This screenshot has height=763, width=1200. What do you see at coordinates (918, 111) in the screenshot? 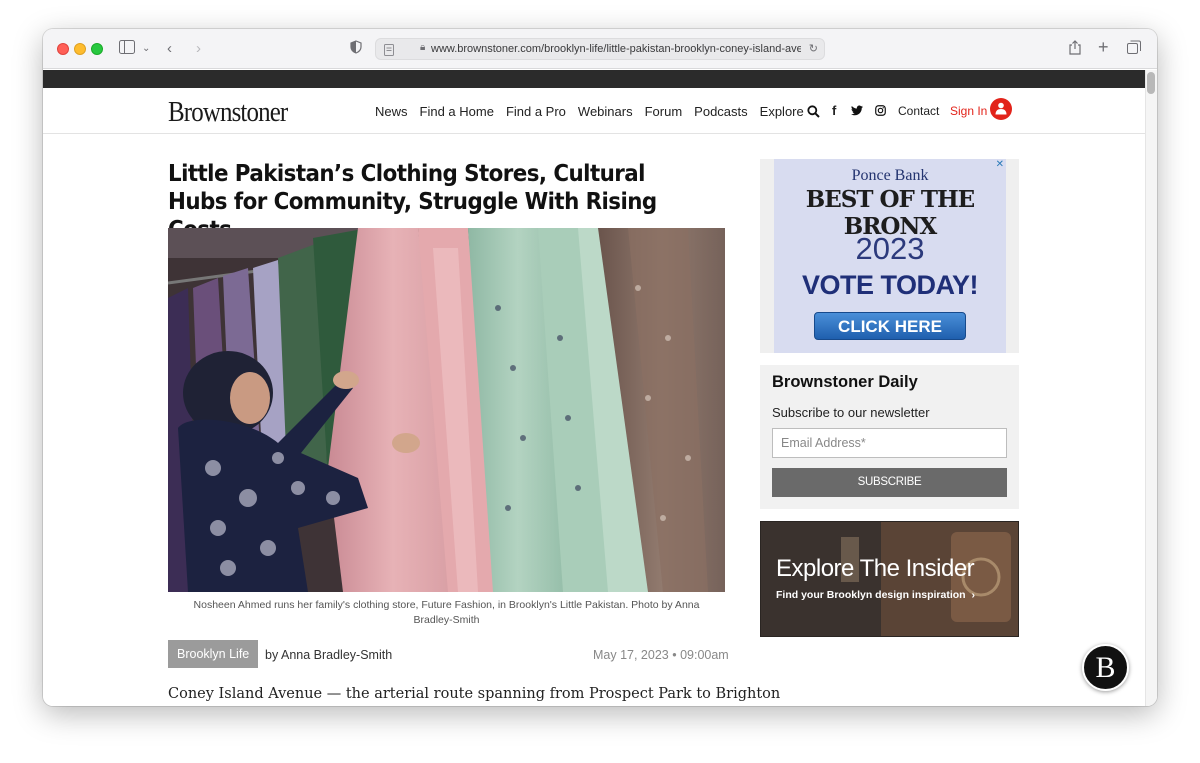
I see `contact-link: Contact` at bounding box center [918, 111].